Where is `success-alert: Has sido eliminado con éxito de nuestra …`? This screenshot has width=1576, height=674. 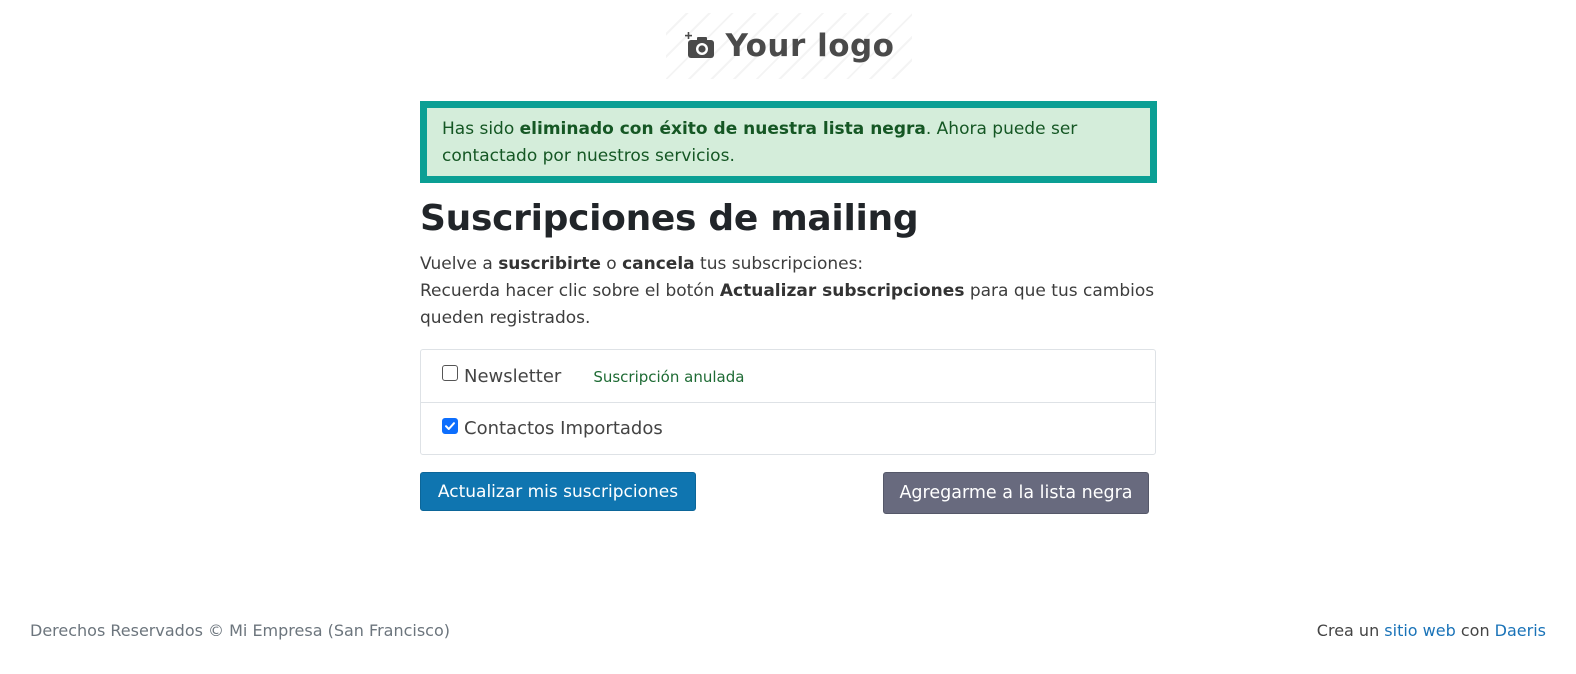 success-alert: Has sido eliminado con éxito de nuestra … is located at coordinates (788, 142).